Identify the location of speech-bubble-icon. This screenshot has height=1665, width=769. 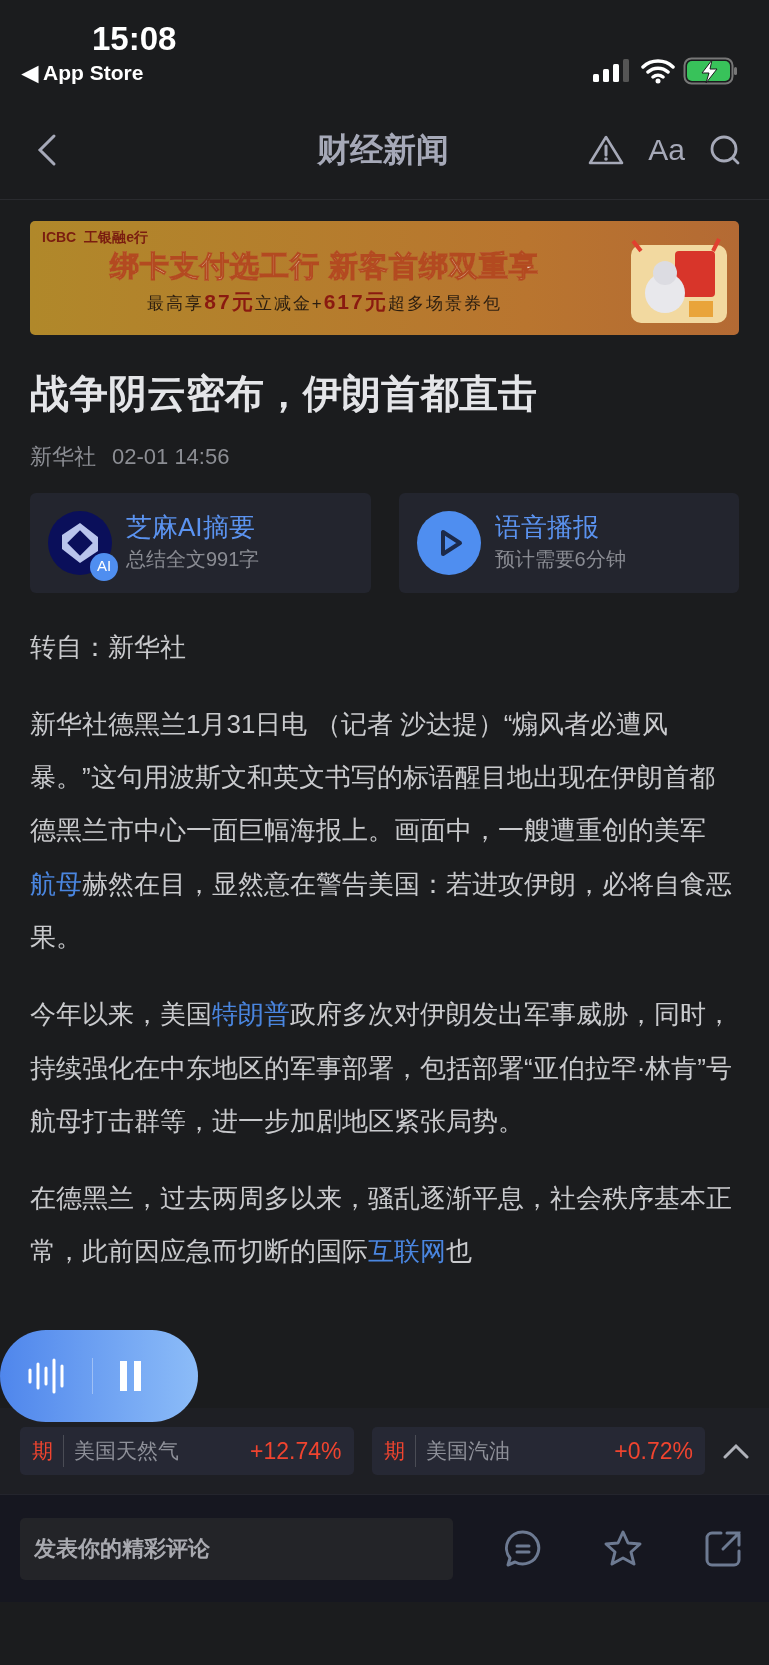
(523, 1548).